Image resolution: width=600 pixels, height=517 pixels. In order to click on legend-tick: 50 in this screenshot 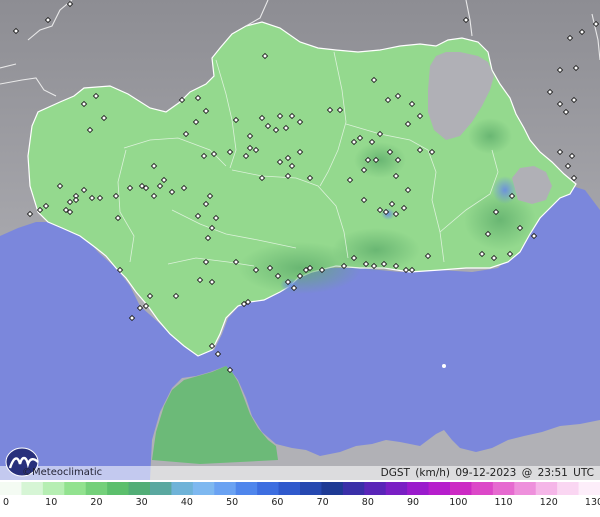, I will do `click(232, 502)`.